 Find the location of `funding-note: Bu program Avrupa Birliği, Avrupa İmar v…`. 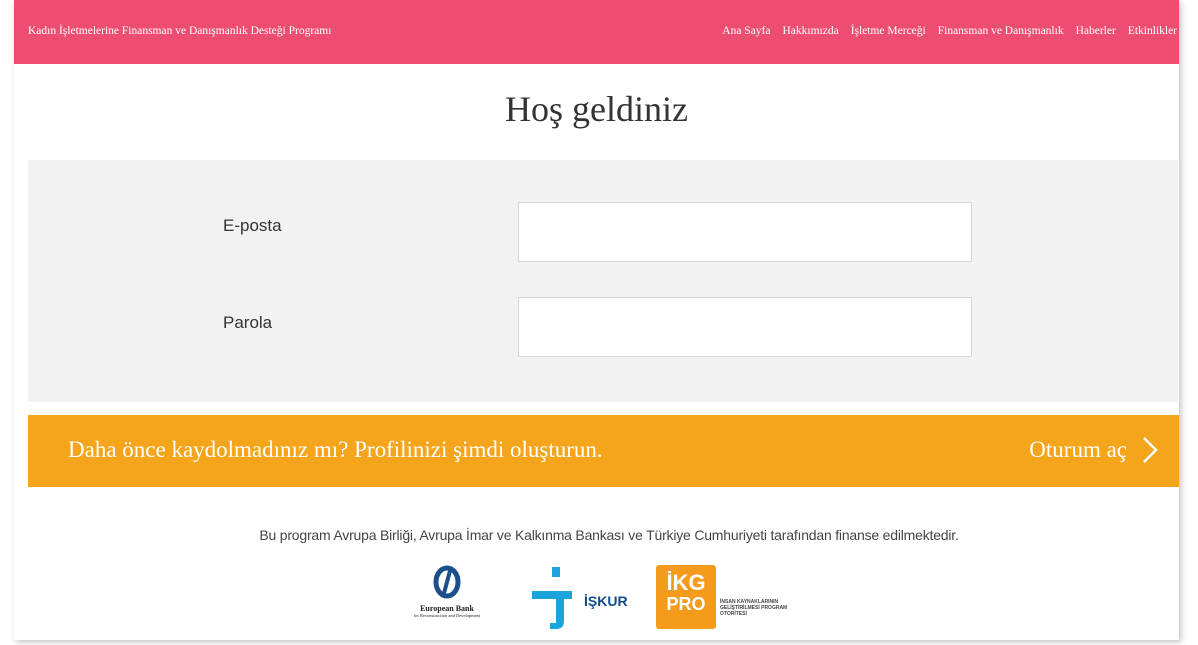

funding-note: Bu program Avrupa Birliği, Avrupa İmar v… is located at coordinates (609, 535).